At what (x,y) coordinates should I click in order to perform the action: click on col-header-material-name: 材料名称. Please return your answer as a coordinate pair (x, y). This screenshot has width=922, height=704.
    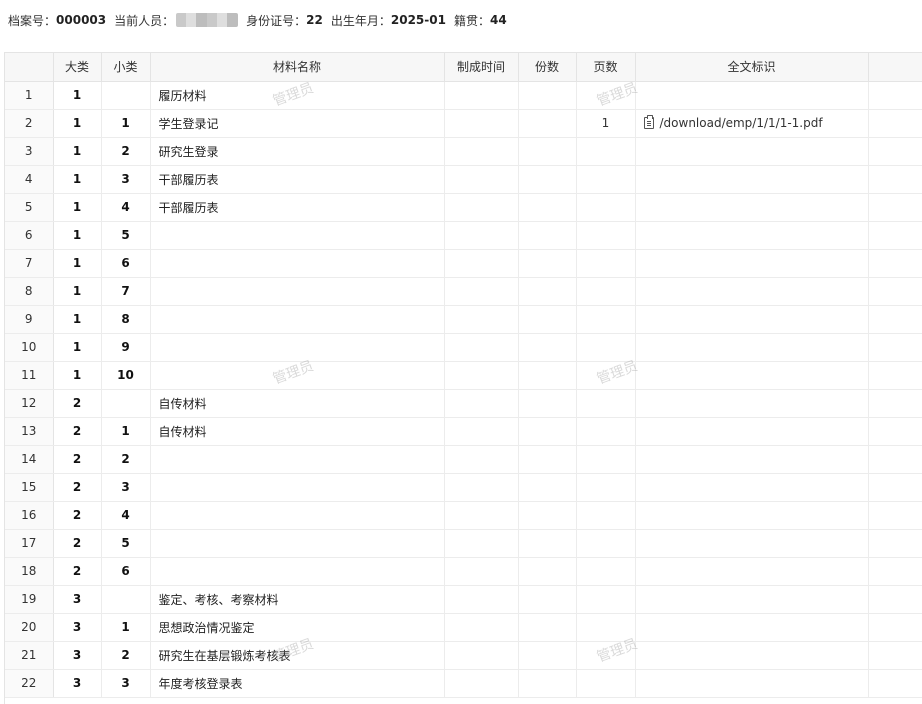
    Looking at the image, I should click on (297, 67).